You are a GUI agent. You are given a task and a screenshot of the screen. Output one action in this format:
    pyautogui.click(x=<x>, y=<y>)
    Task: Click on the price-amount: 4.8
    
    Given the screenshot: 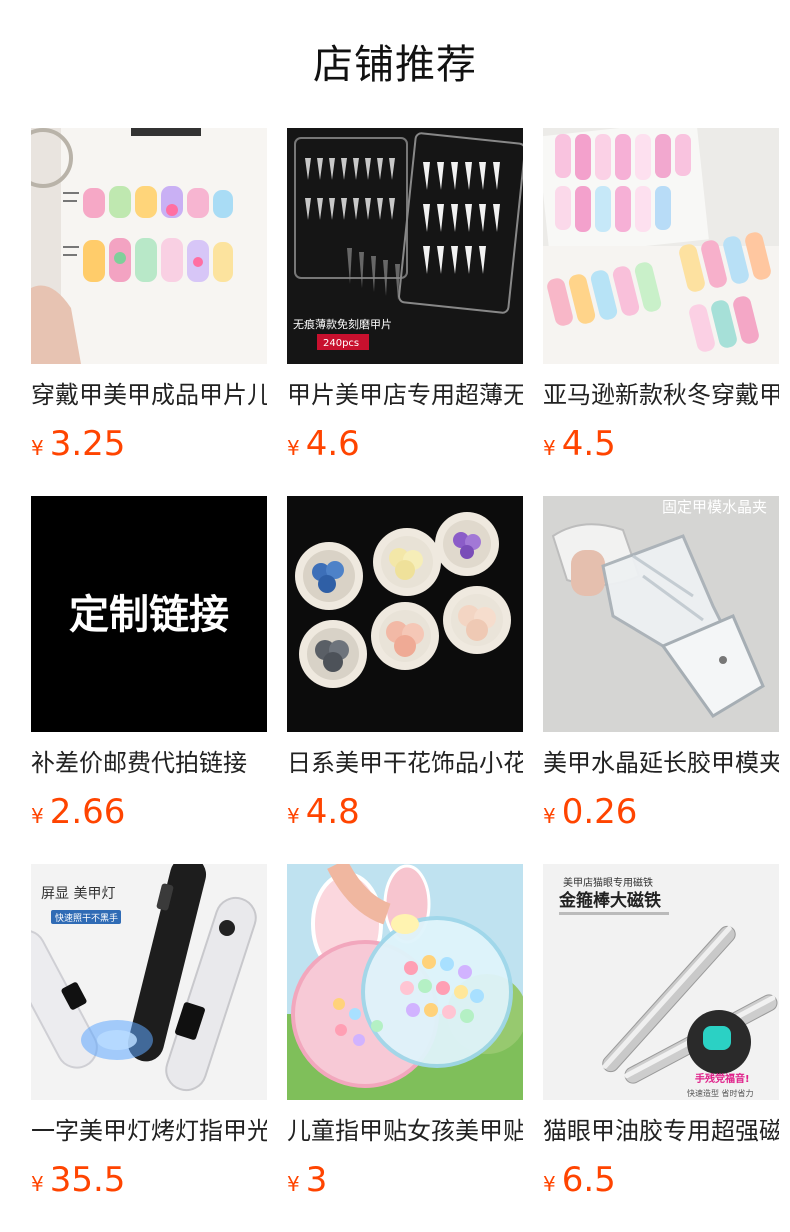 What is the action you would take?
    pyautogui.click(x=332, y=812)
    